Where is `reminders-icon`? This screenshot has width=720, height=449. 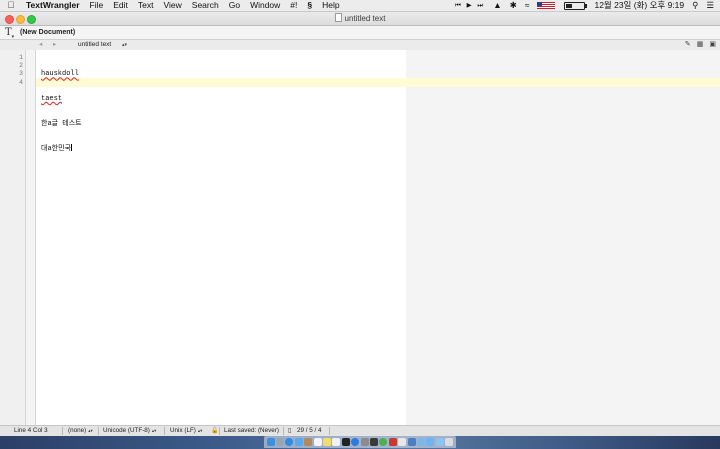 reminders-icon is located at coordinates (336, 442).